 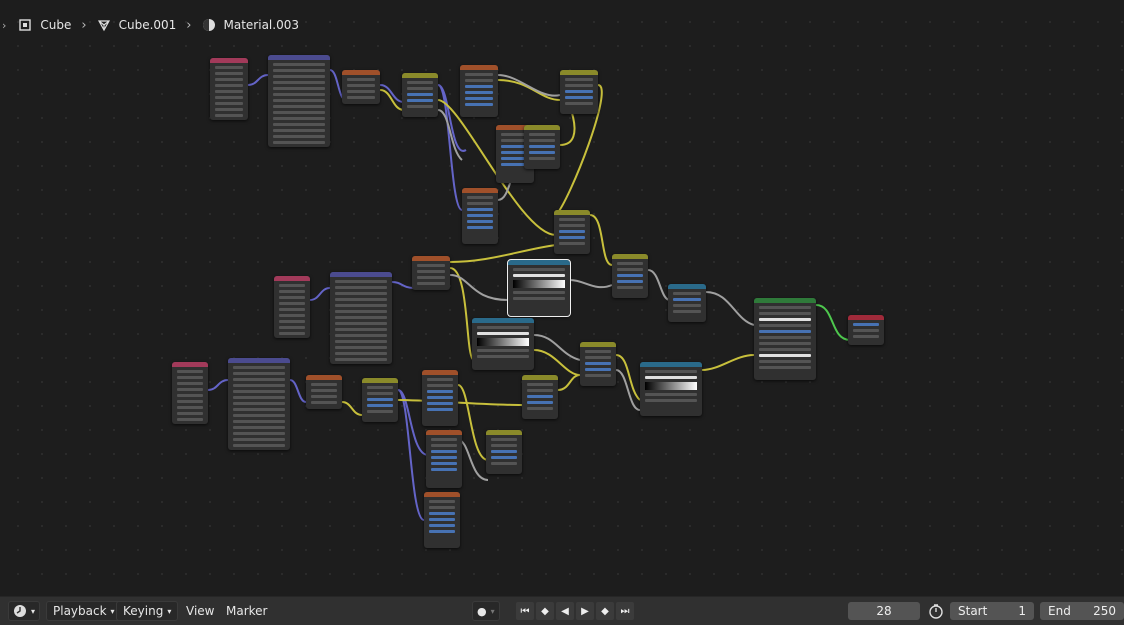 What do you see at coordinates (605, 611) in the screenshot?
I see `next-keyframe-icon: ◆` at bounding box center [605, 611].